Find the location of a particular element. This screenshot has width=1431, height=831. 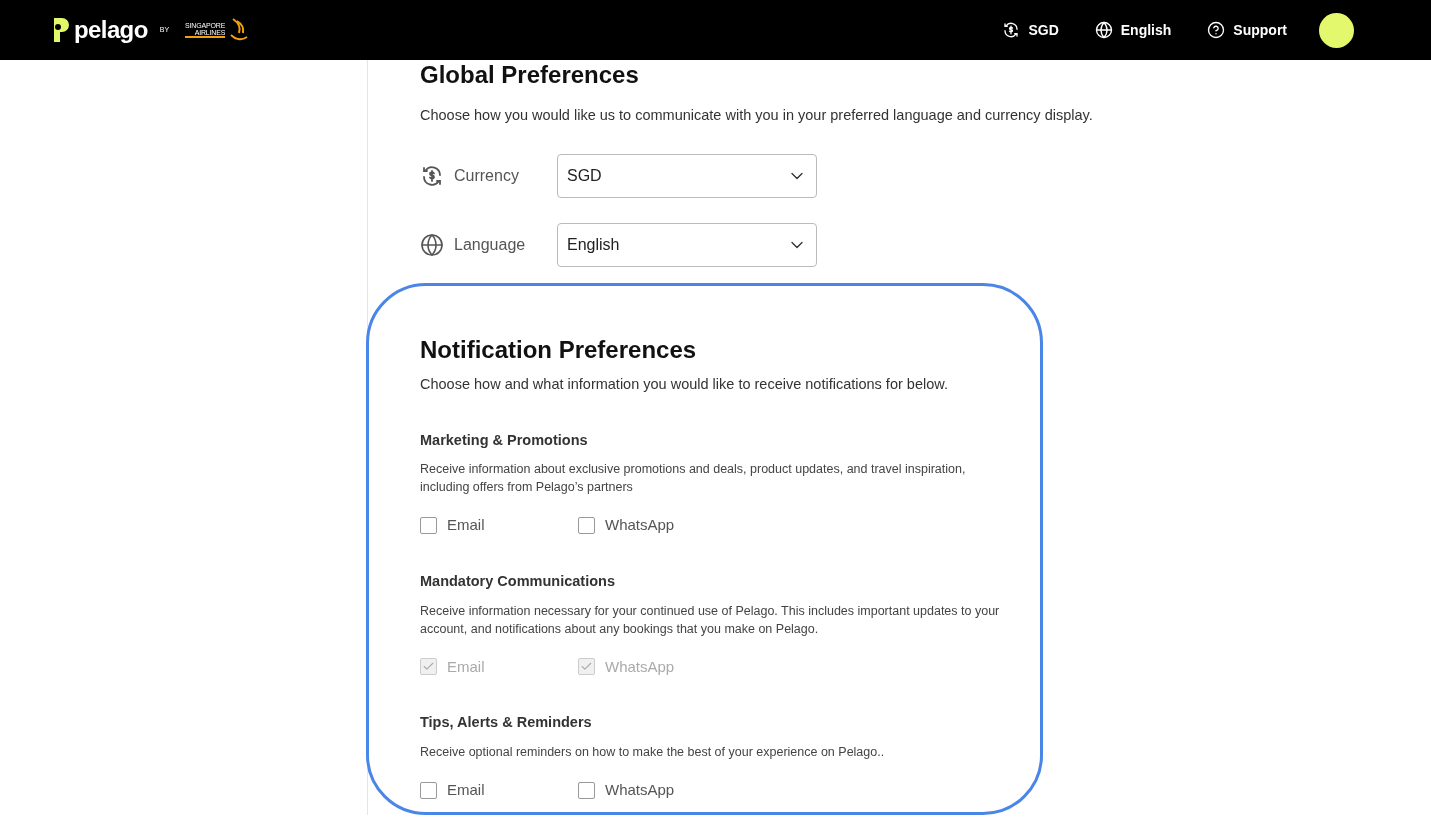

field-label: Currency is located at coordinates (486, 175).